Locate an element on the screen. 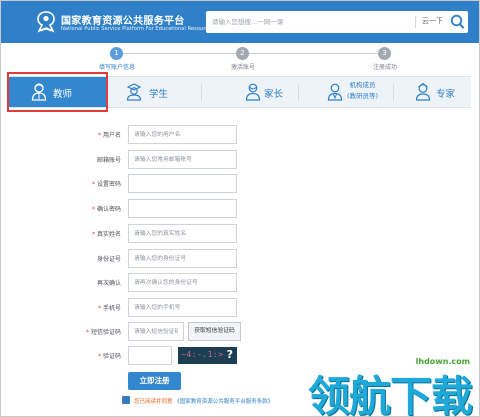 This screenshot has width=480, height=417. phone-label-text: 手机号 is located at coordinates (111, 308).